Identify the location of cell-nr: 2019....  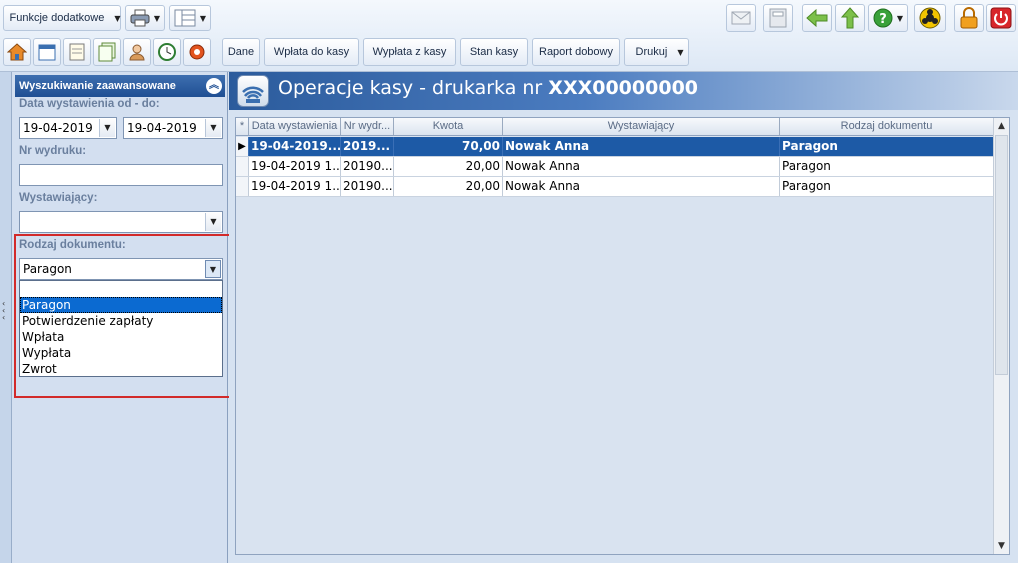
(367, 146).